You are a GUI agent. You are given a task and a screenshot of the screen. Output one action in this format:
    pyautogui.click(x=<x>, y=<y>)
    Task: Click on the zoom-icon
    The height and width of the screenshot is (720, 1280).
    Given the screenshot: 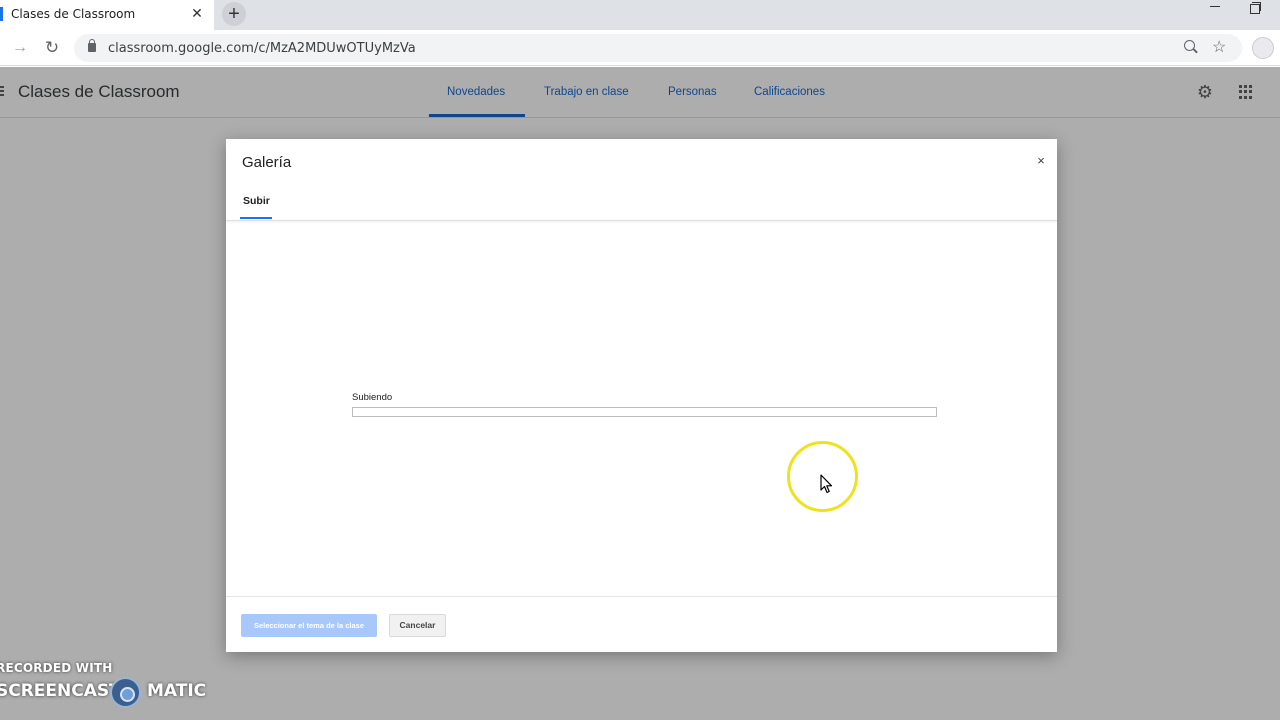 What is the action you would take?
    pyautogui.click(x=1191, y=47)
    